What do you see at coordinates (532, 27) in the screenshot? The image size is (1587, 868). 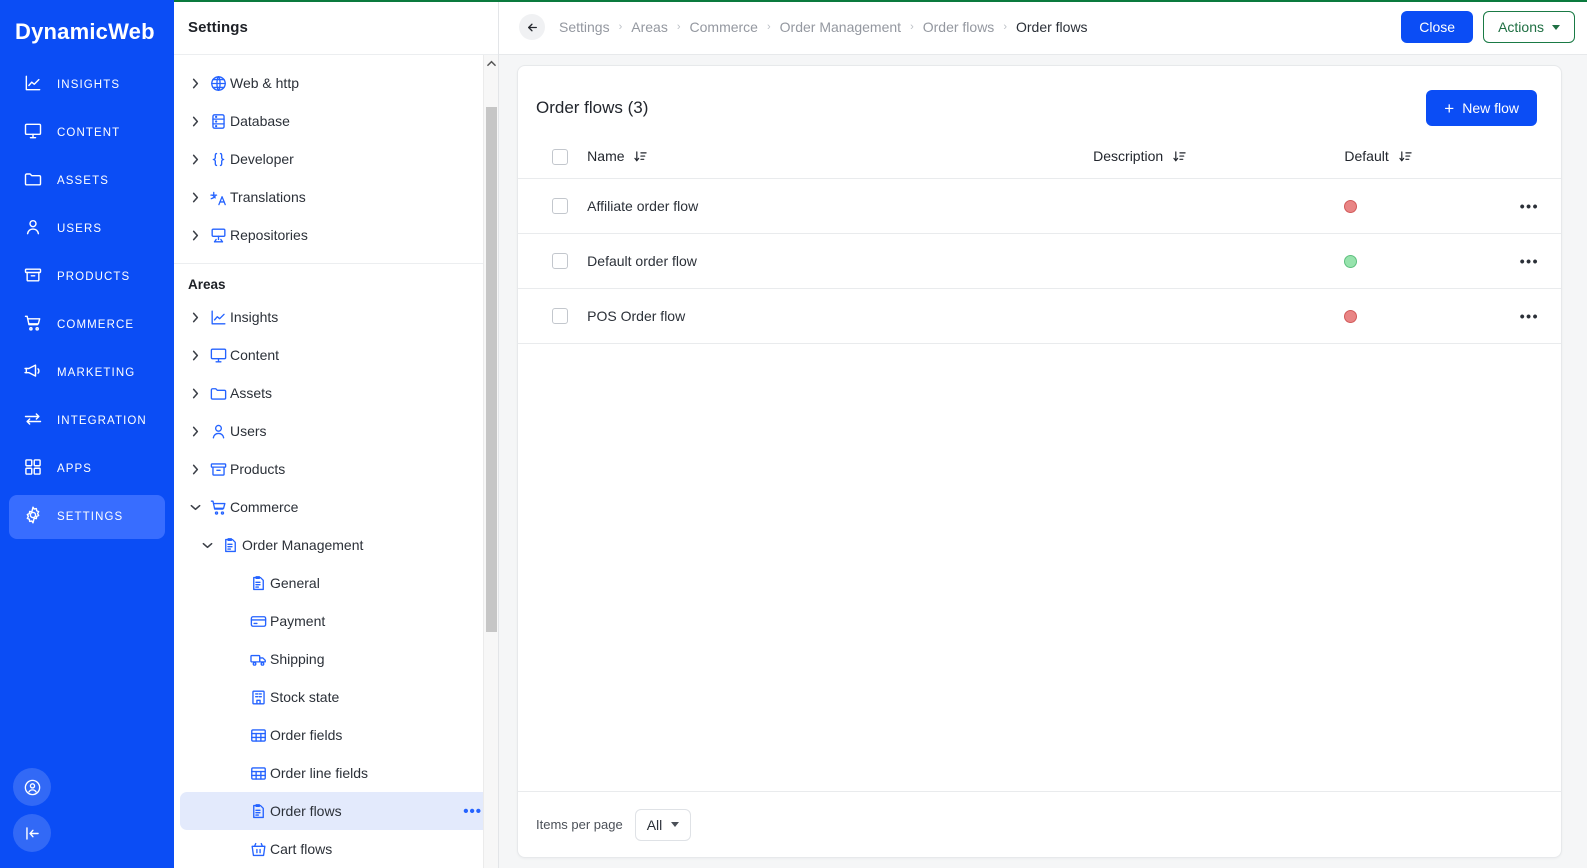 I see `back-arrow-icon` at bounding box center [532, 27].